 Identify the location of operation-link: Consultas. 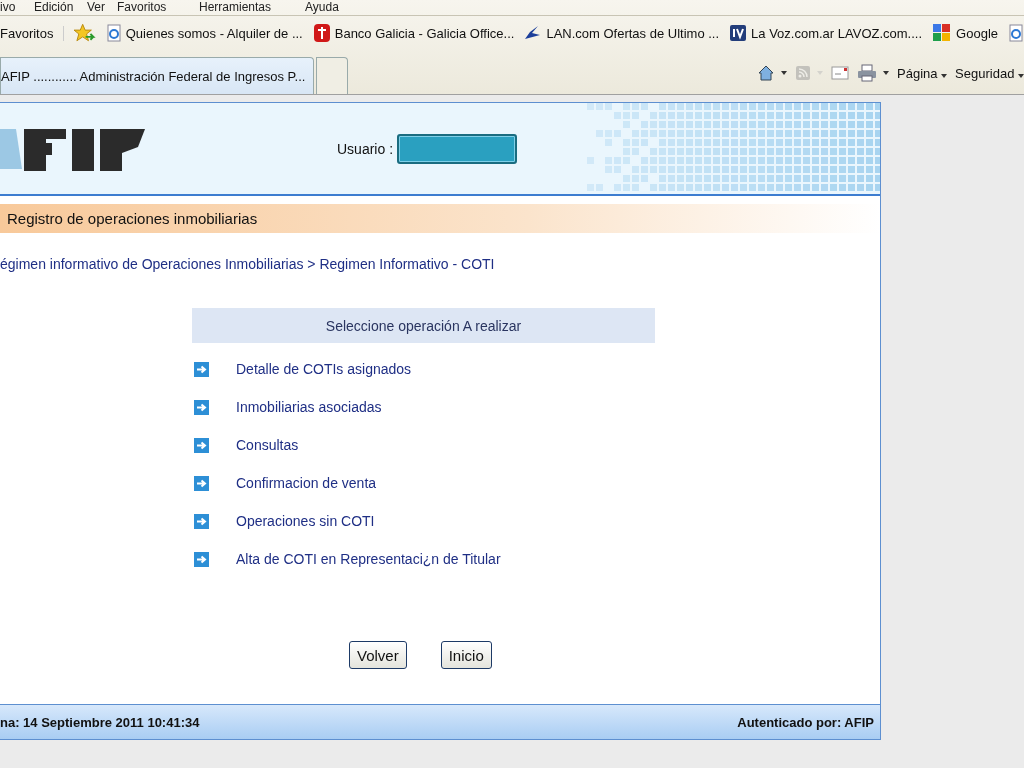
(267, 445).